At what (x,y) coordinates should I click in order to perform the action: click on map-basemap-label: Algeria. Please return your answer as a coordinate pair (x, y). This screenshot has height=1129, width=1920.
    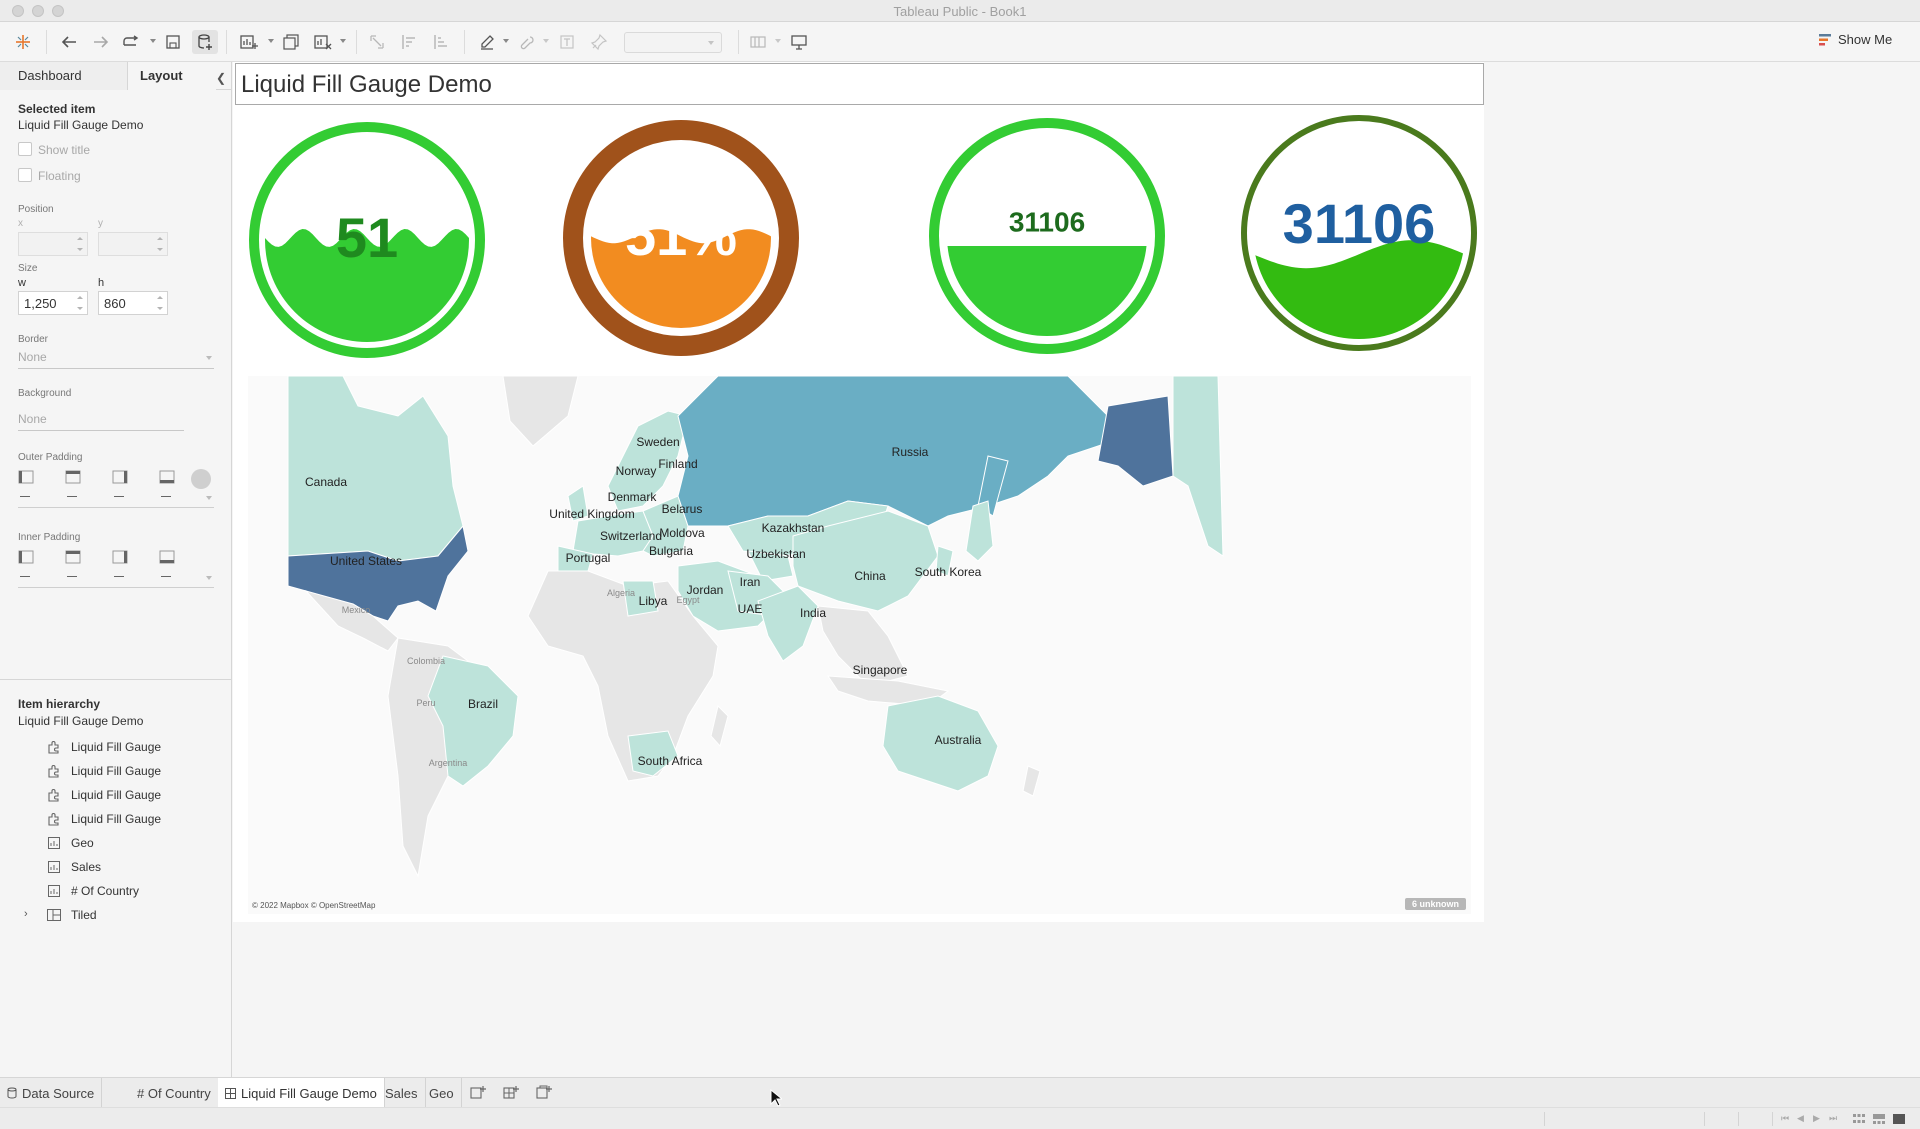
    Looking at the image, I should click on (621, 593).